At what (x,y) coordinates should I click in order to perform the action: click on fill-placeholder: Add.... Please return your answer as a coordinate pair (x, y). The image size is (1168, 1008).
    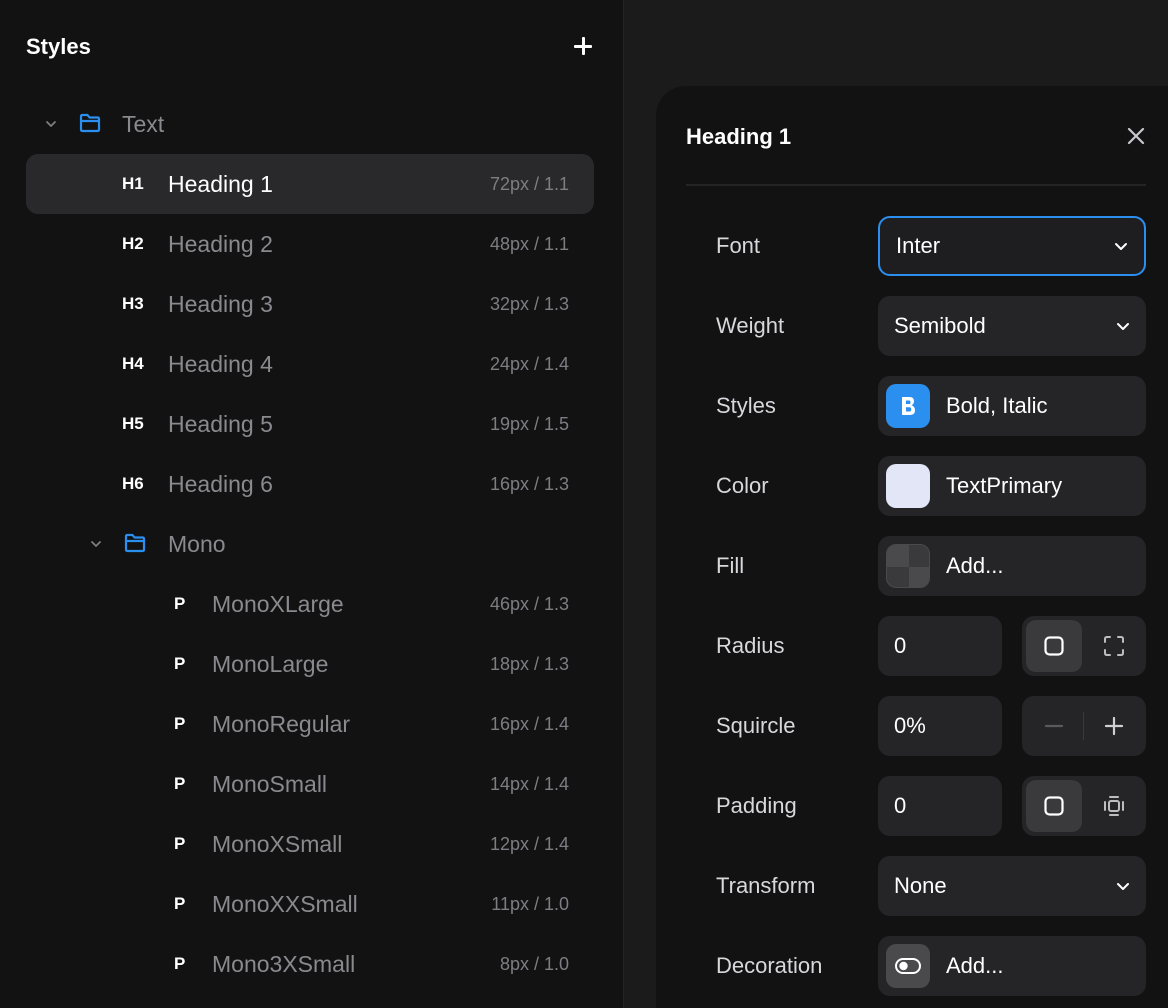
    Looking at the image, I should click on (975, 565).